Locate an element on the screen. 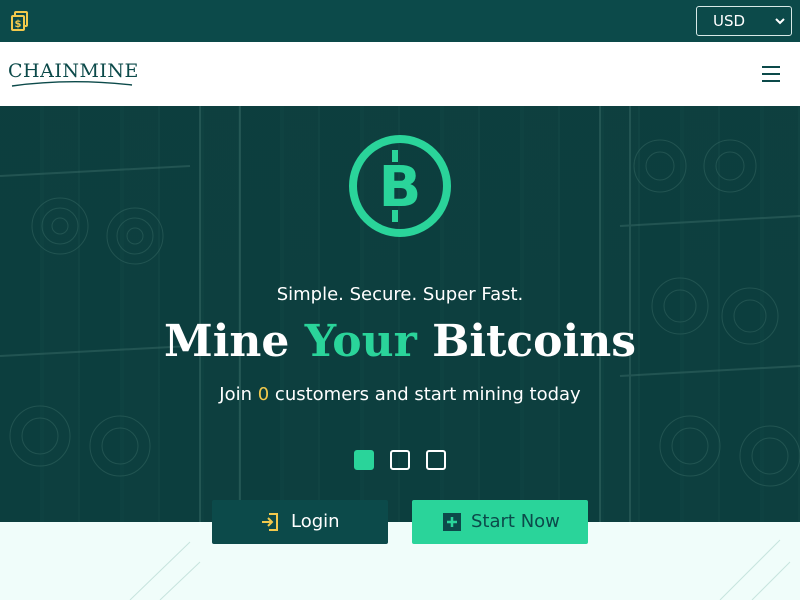 The image size is (800, 600). headline-part2: Bitcoins is located at coordinates (526, 341).